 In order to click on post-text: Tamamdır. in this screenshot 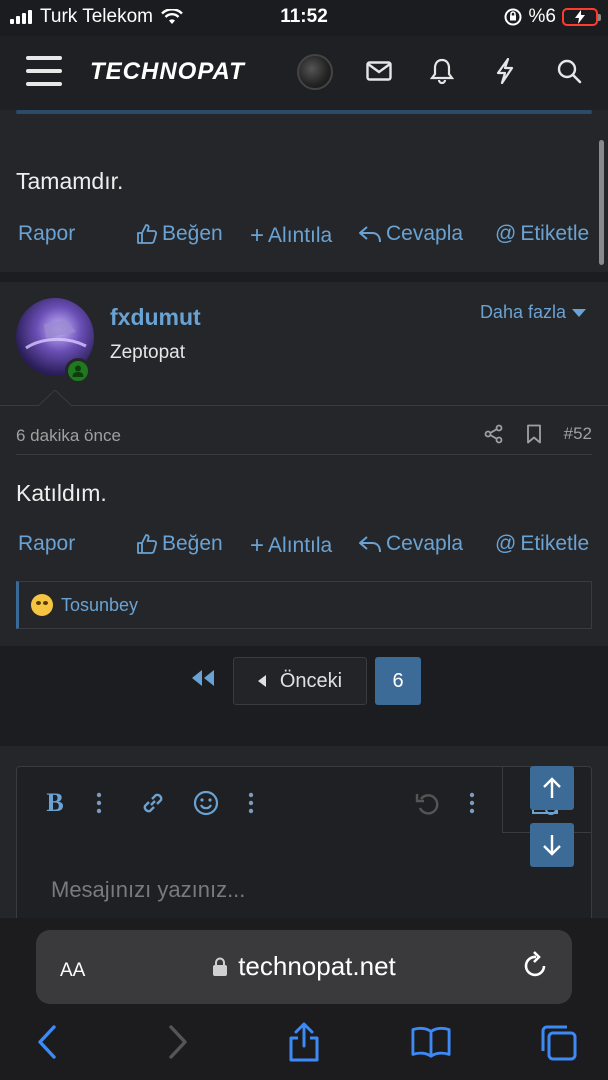, I will do `click(70, 181)`.